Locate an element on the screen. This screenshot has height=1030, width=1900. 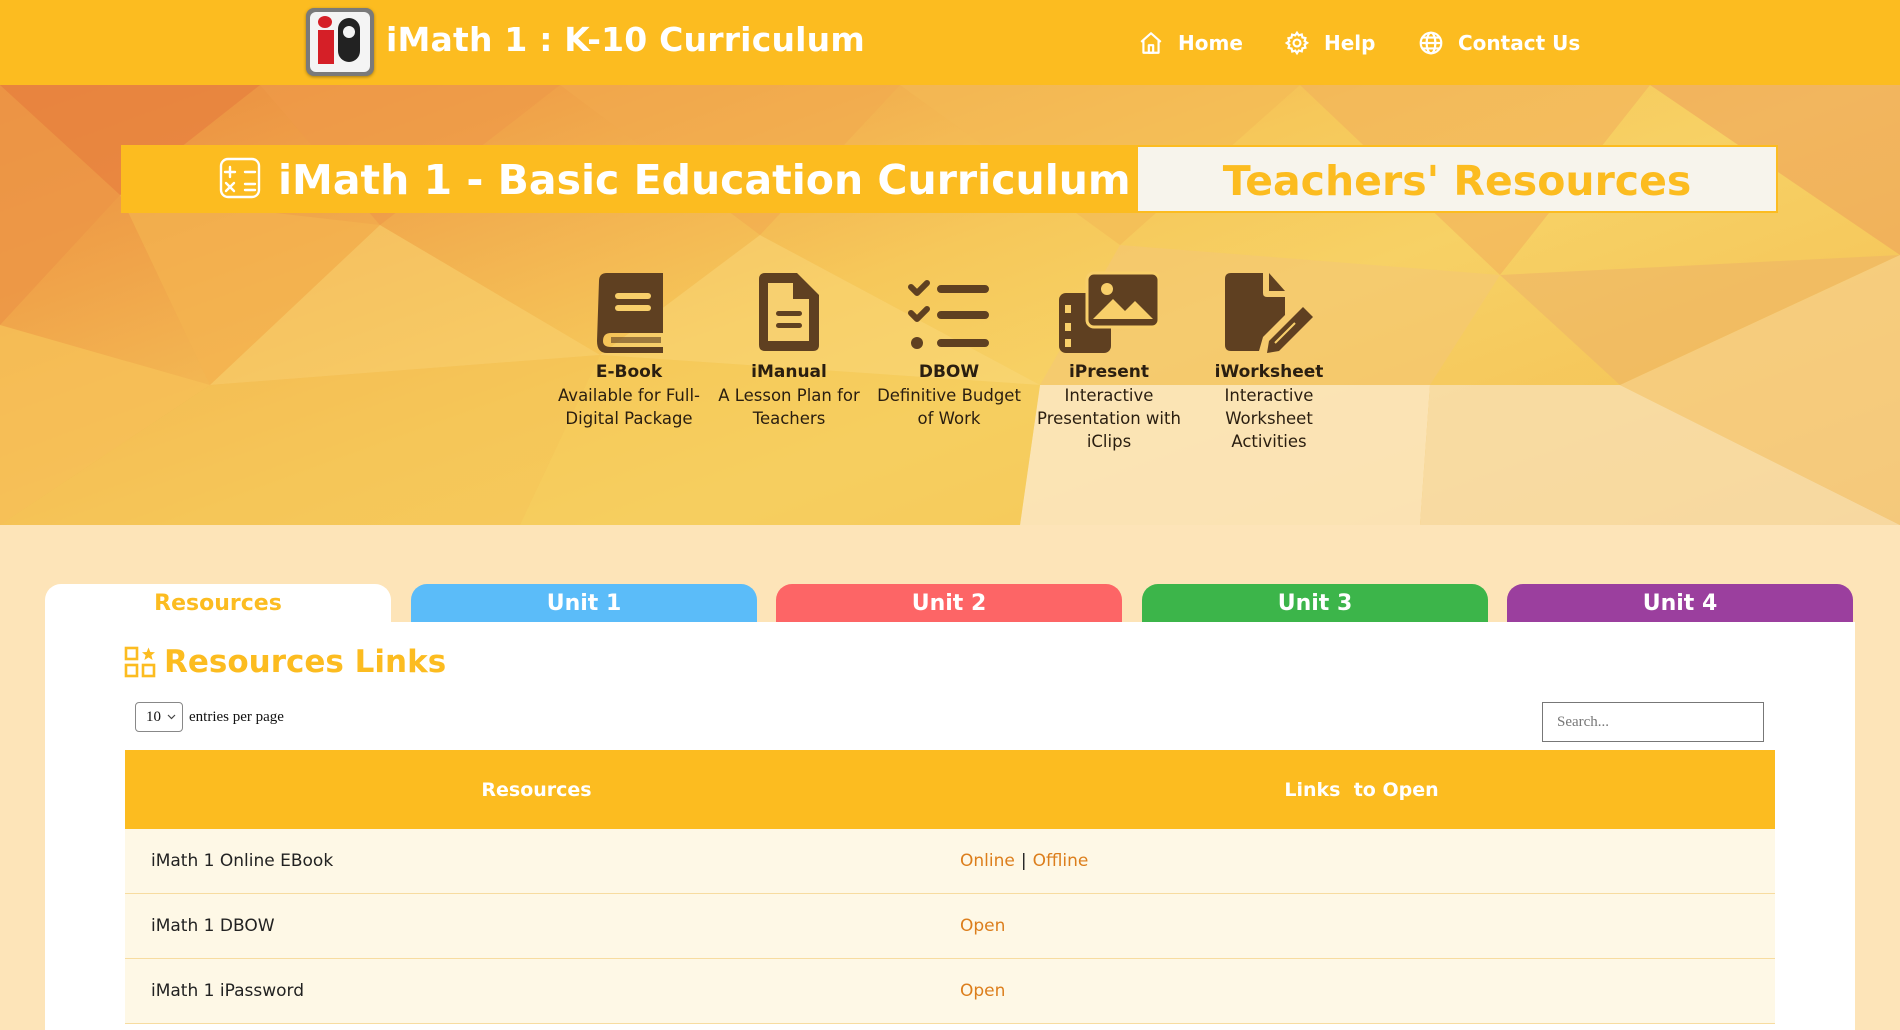
file-edit-icon is located at coordinates (1269, 313).